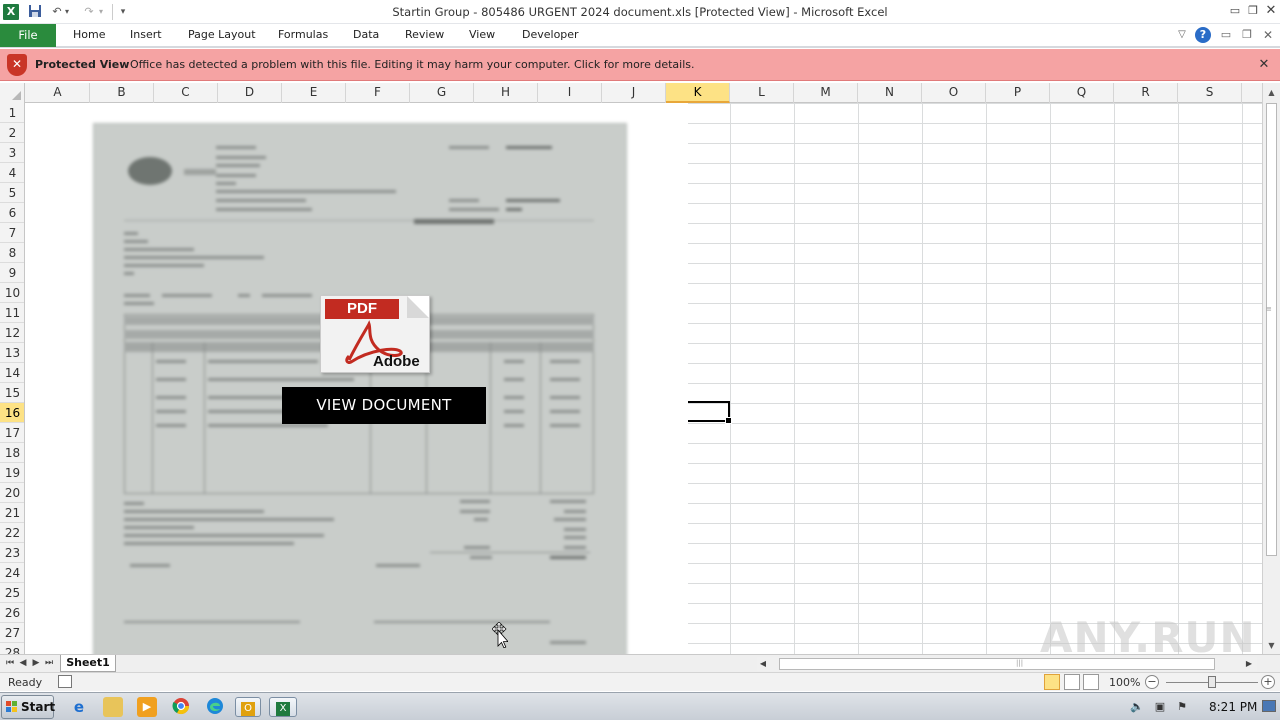  What do you see at coordinates (12, 453) in the screenshot?
I see `row-header-18: 18` at bounding box center [12, 453].